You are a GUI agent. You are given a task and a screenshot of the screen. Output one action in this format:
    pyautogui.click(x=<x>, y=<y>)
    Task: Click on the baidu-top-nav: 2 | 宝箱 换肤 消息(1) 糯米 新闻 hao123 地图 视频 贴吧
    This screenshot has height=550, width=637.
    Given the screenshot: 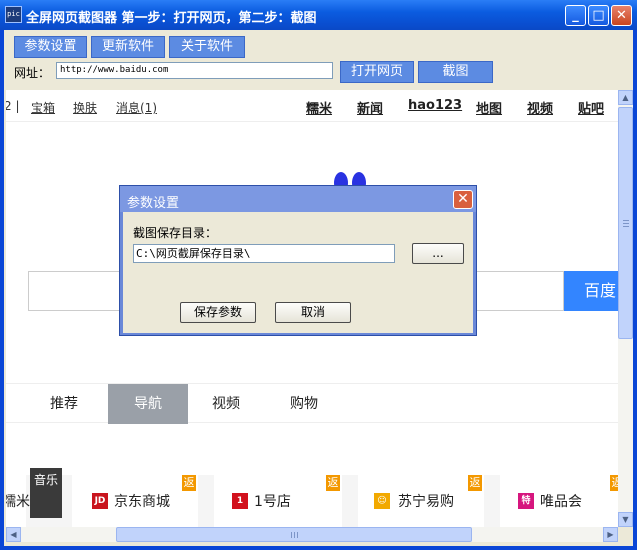 What is the action you would take?
    pyautogui.click(x=312, y=106)
    